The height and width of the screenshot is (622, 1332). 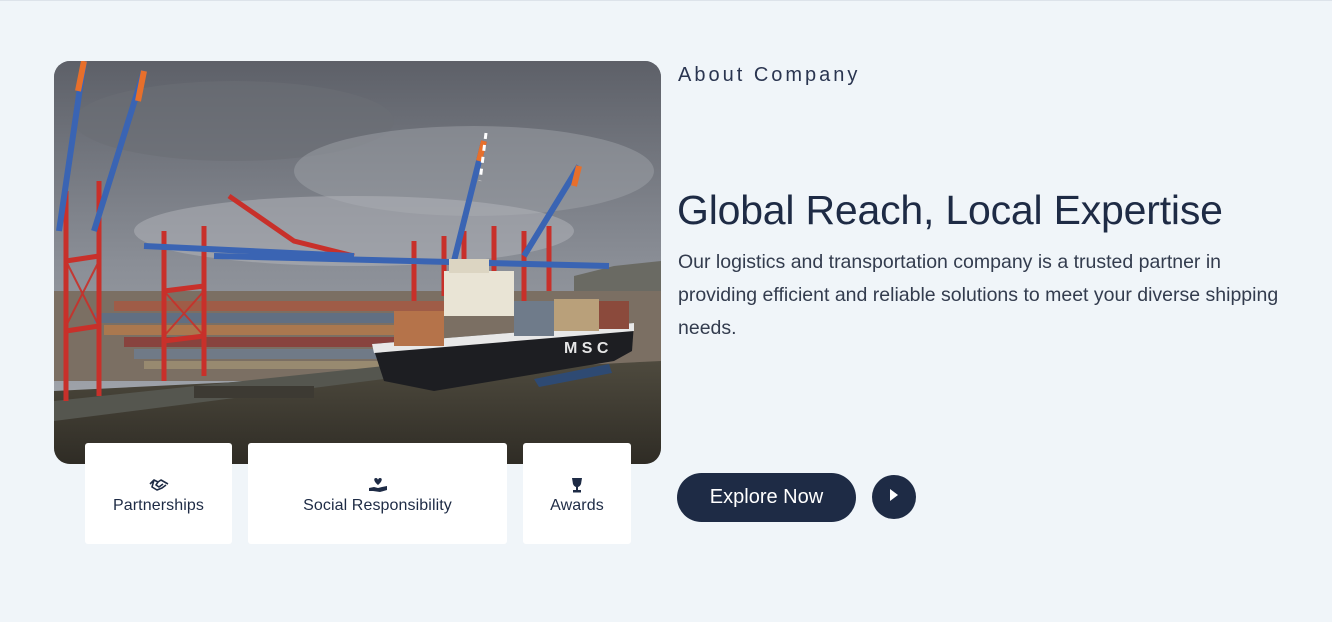 I want to click on feature-label: Awards, so click(x=577, y=505).